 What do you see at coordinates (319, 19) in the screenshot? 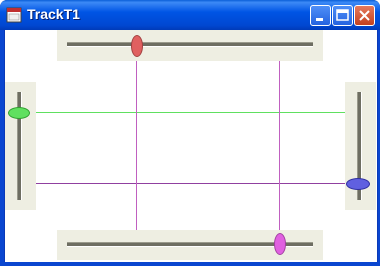
I see `minimize-icon` at bounding box center [319, 19].